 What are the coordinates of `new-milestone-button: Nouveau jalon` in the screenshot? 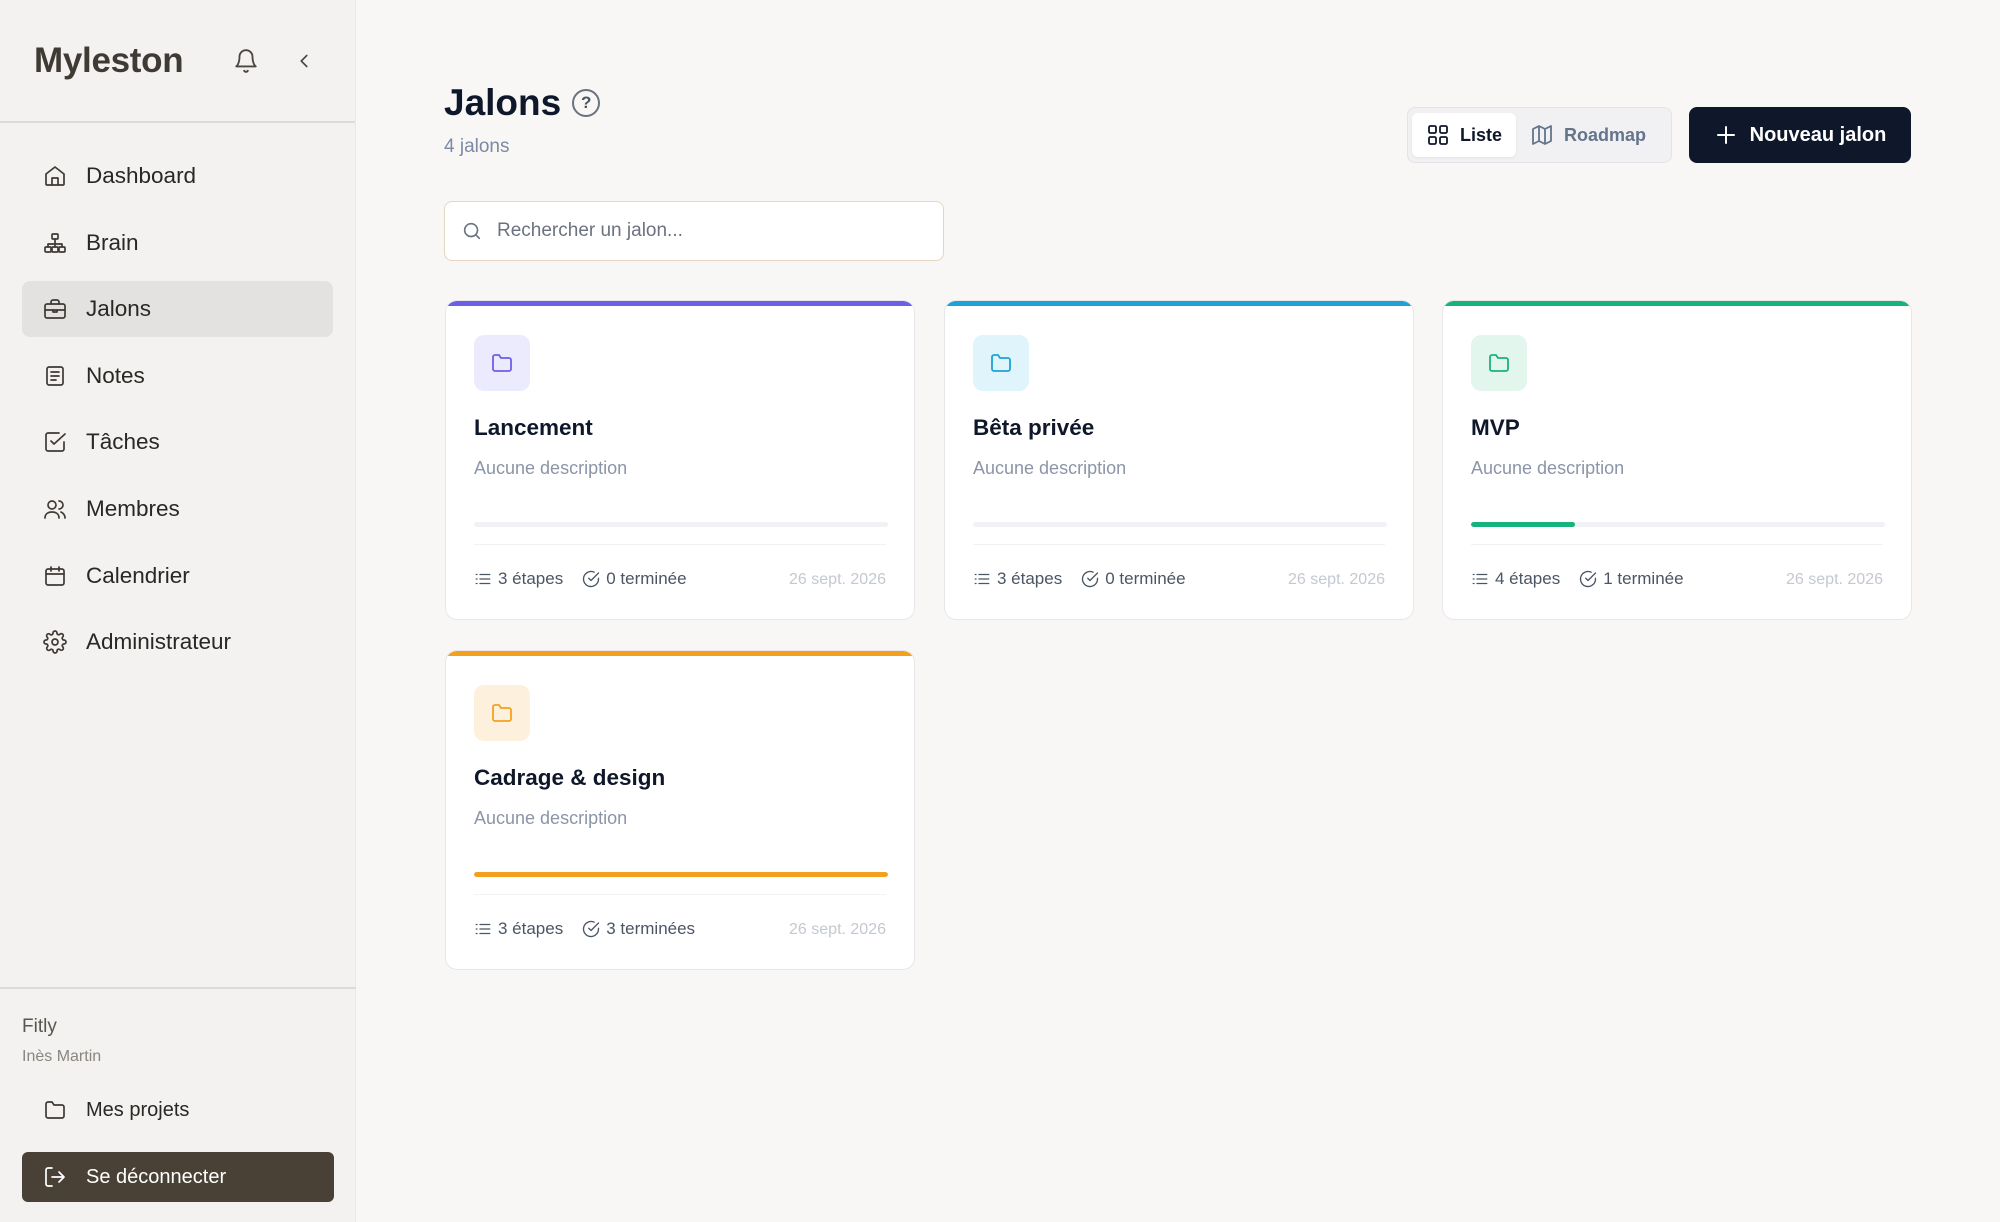 It's located at (1800, 135).